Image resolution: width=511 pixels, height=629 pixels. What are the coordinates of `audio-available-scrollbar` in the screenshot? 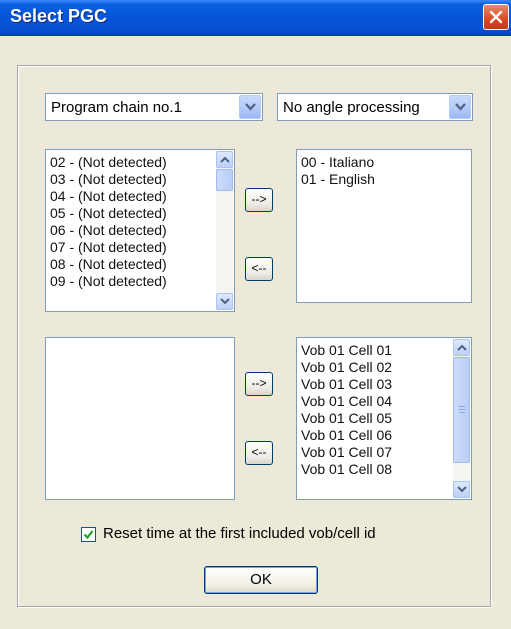 It's located at (224, 230).